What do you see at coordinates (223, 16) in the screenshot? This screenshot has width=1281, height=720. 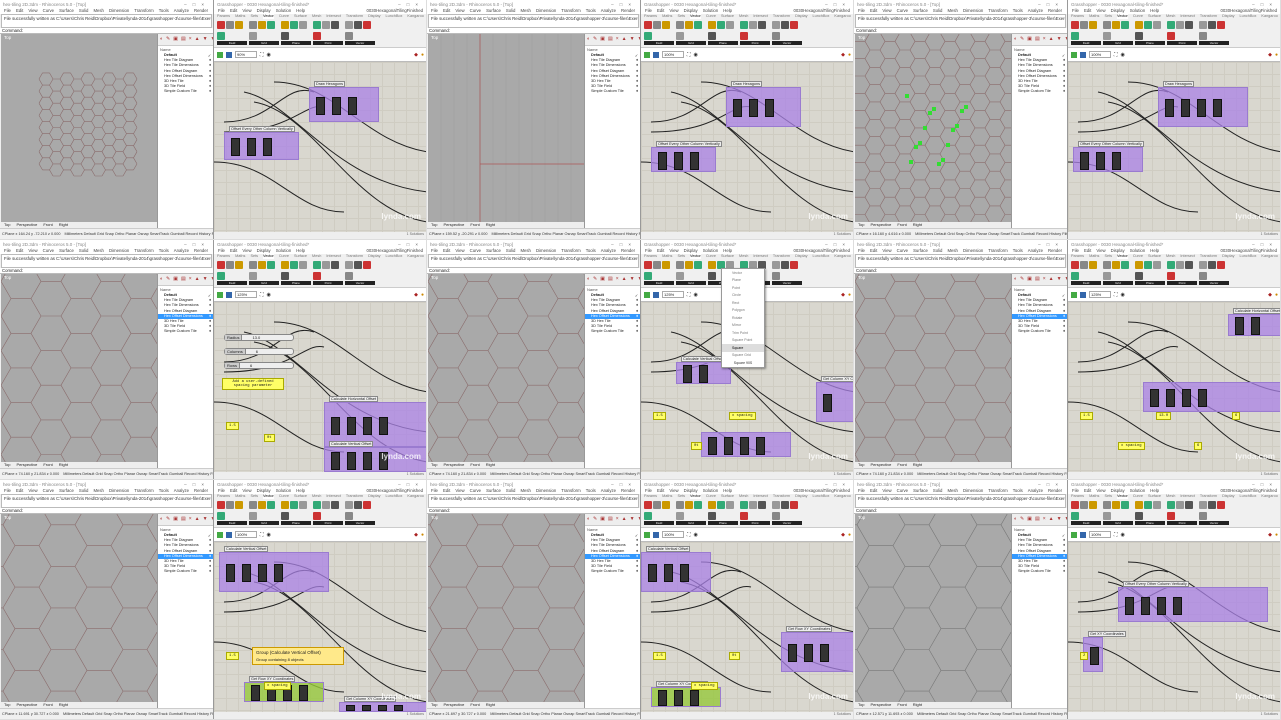 I see `tab-params: Params` at bounding box center [223, 16].